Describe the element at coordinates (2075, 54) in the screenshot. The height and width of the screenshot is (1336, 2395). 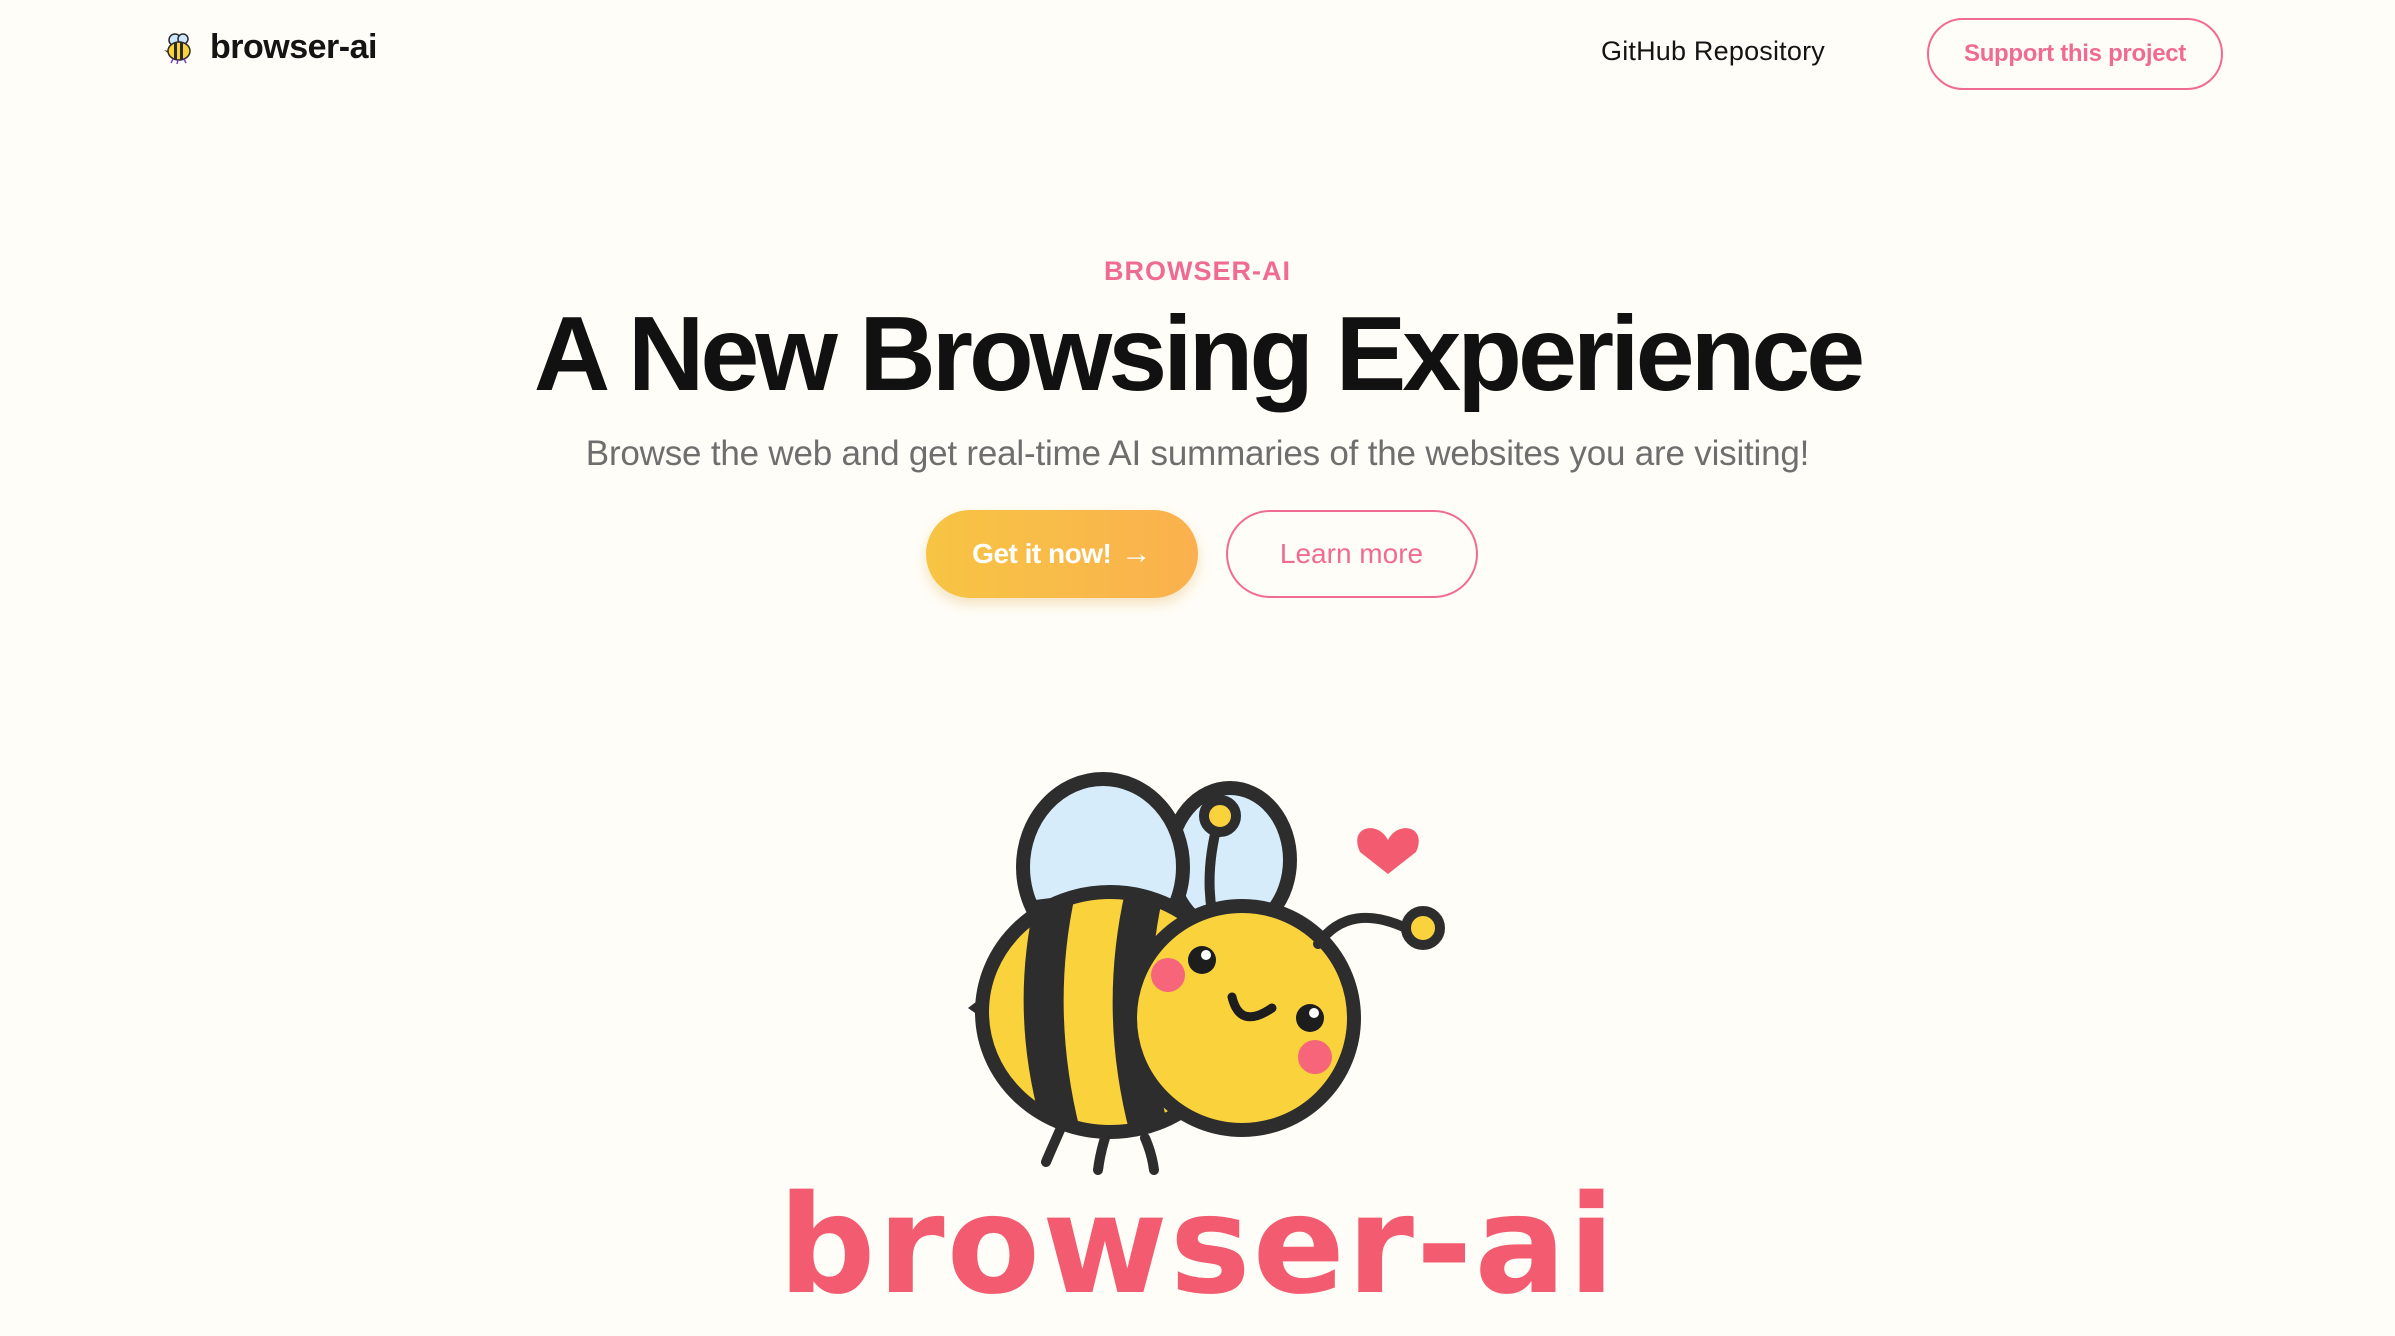
I see `support-project-button: Support this project` at that location.